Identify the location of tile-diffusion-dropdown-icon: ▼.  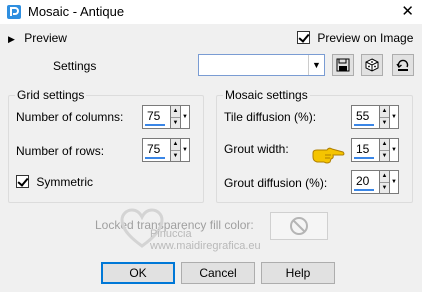
(394, 117).